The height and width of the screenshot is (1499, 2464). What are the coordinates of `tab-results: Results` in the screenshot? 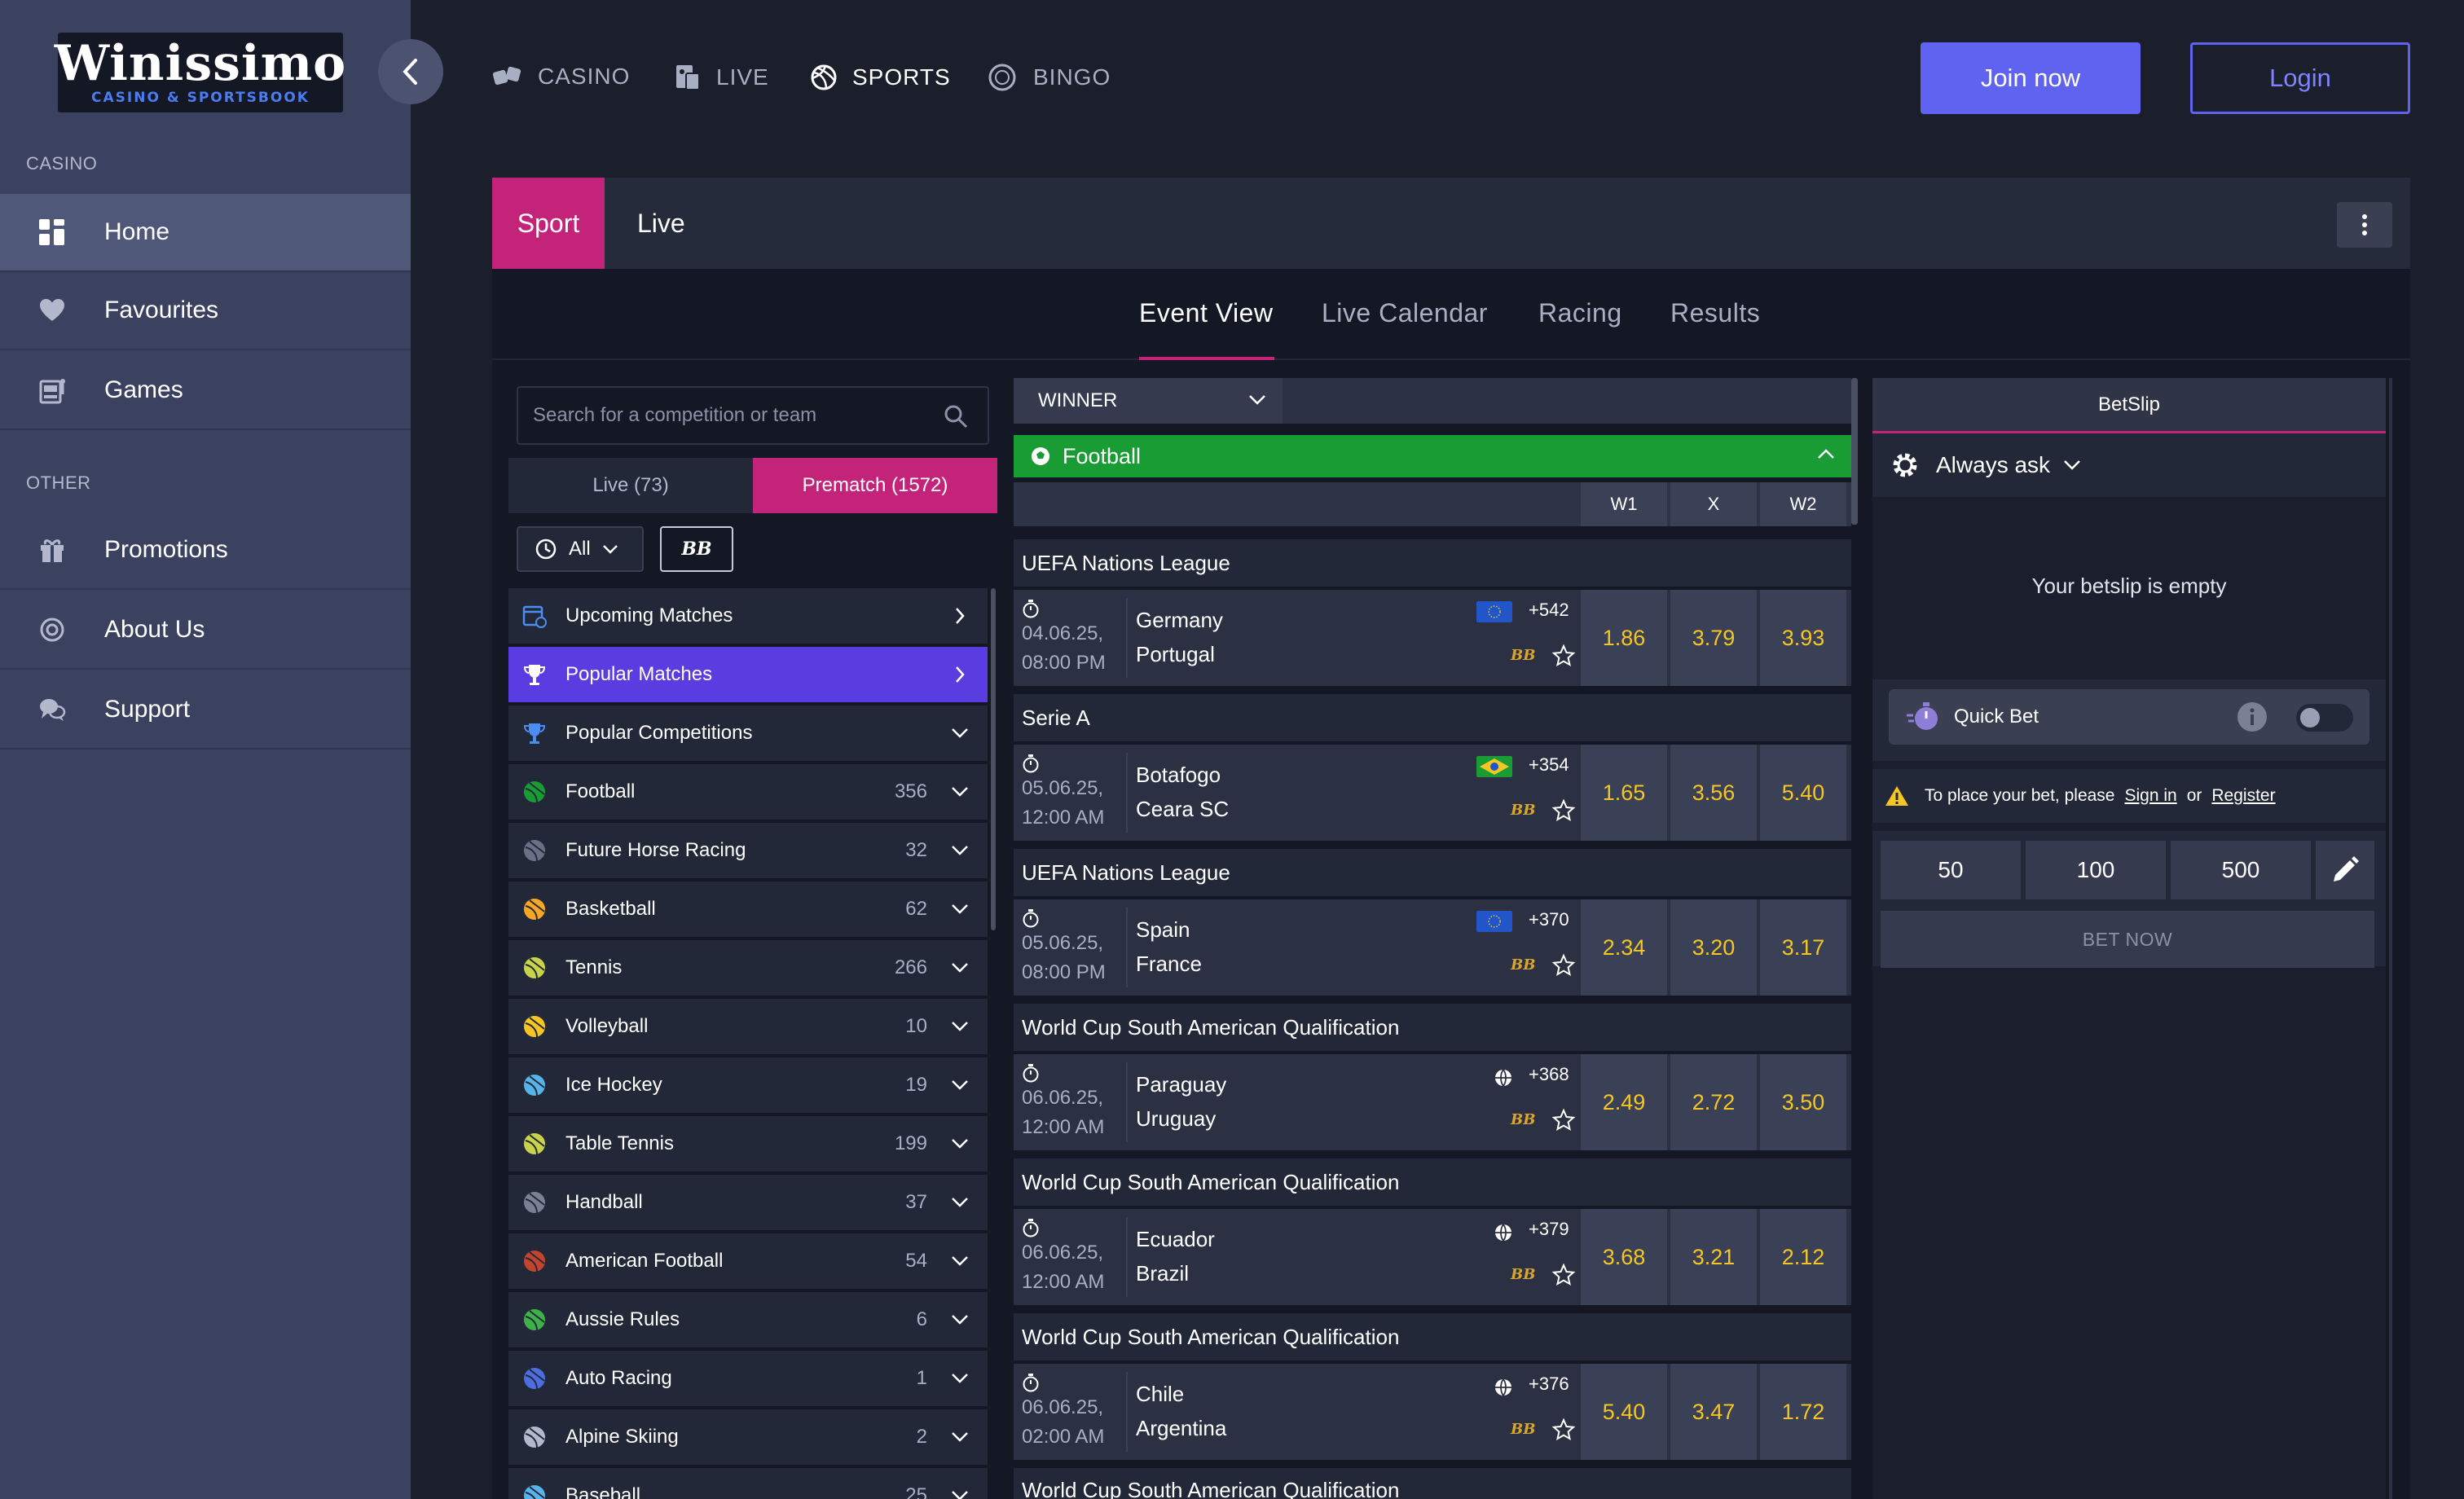 It's located at (1715, 313).